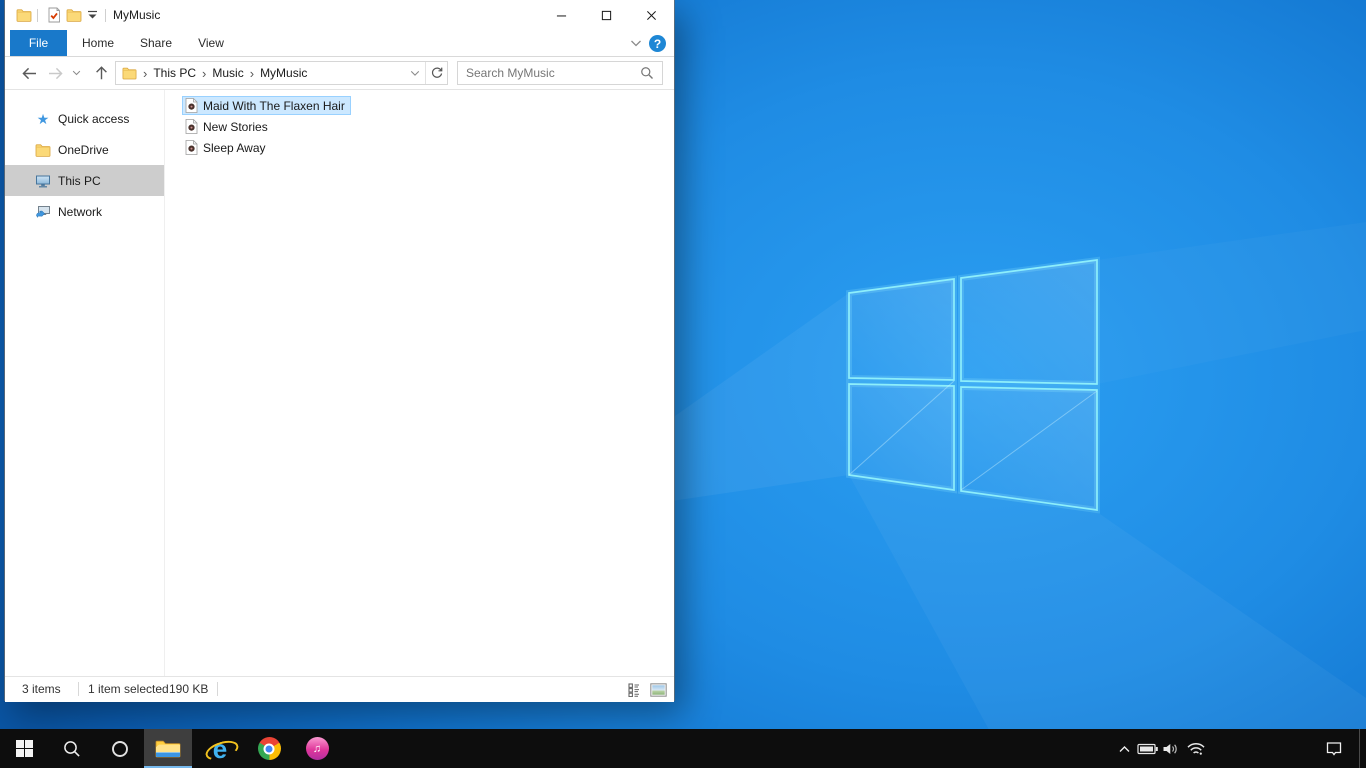 Image resolution: width=1366 pixels, height=768 pixels. Describe the element at coordinates (1148, 748) in the screenshot. I see `battery-status` at that location.